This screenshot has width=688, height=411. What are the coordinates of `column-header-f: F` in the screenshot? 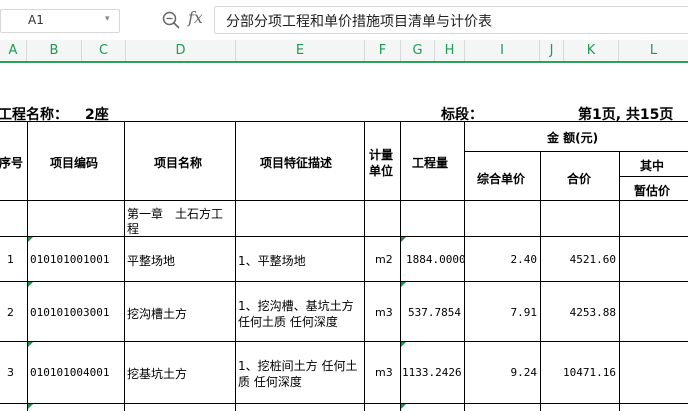 It's located at (383, 50).